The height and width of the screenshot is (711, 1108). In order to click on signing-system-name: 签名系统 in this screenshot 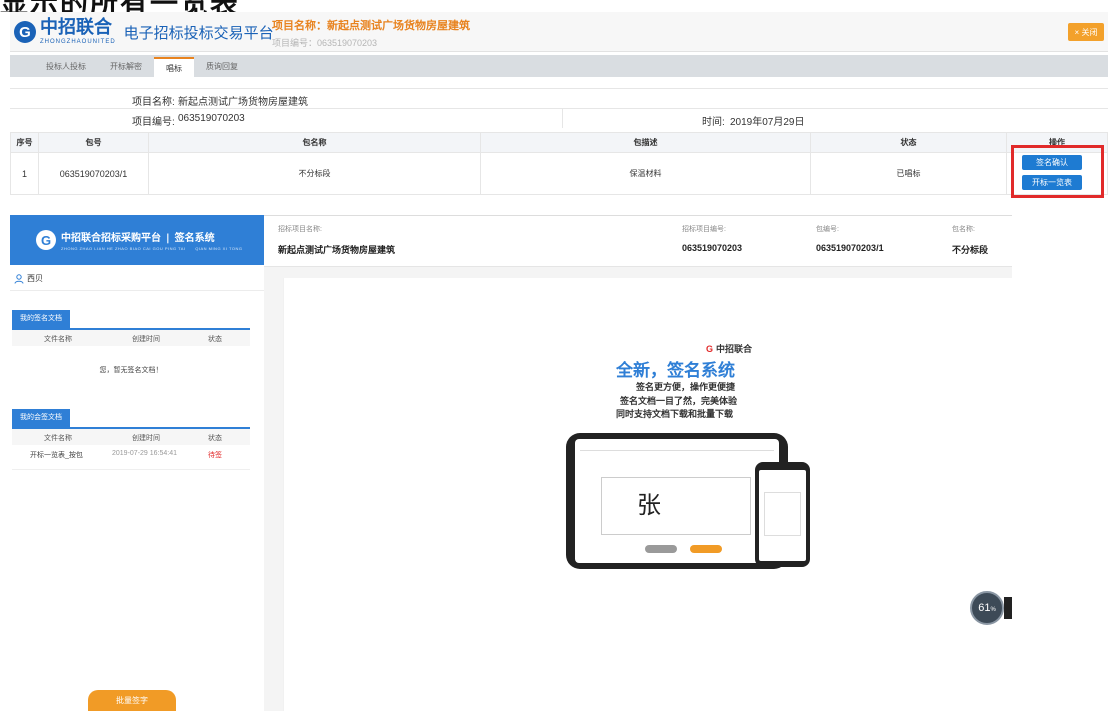, I will do `click(194, 238)`.